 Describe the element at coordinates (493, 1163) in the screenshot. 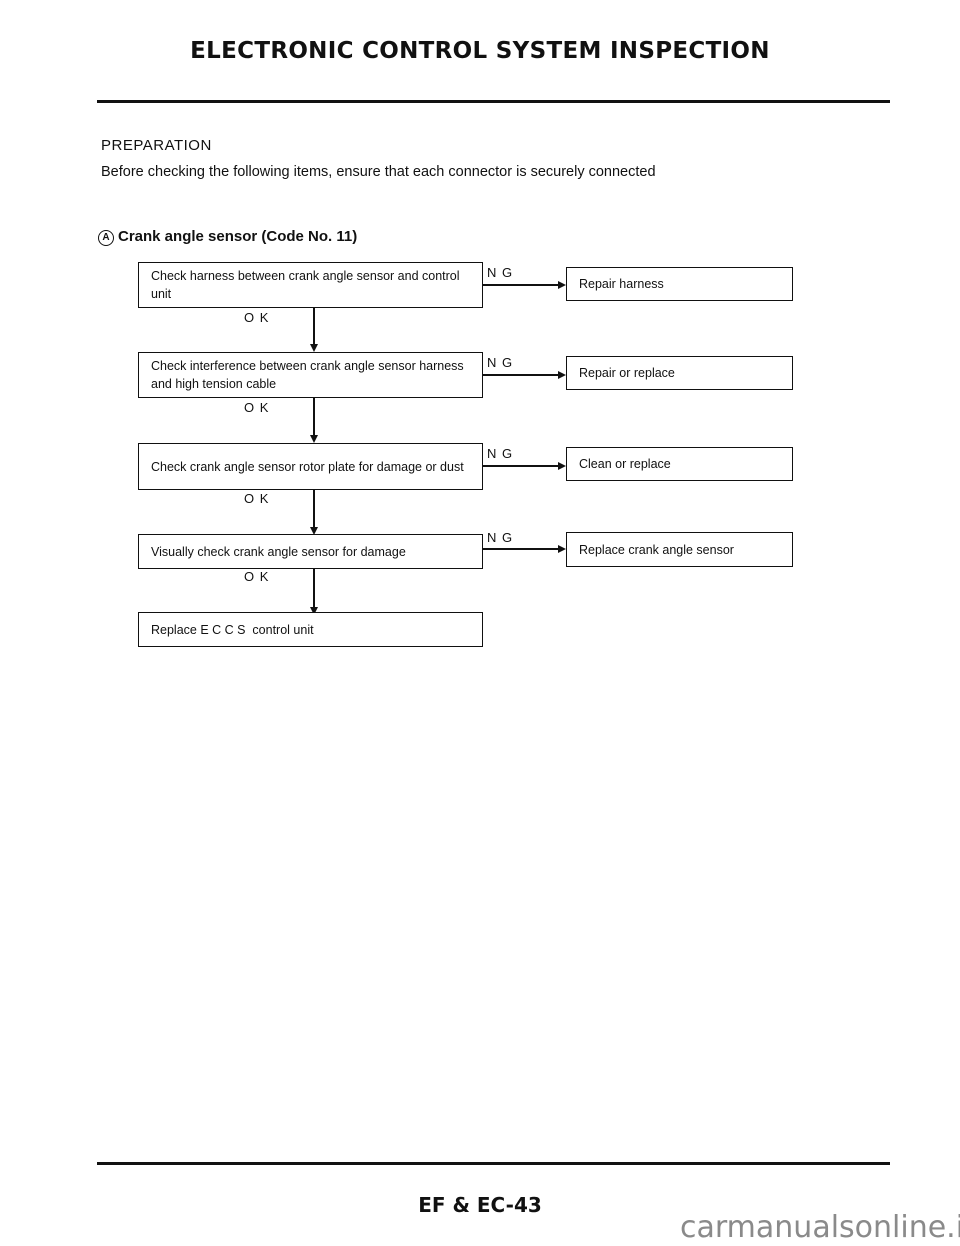

I see `footer-rule` at that location.